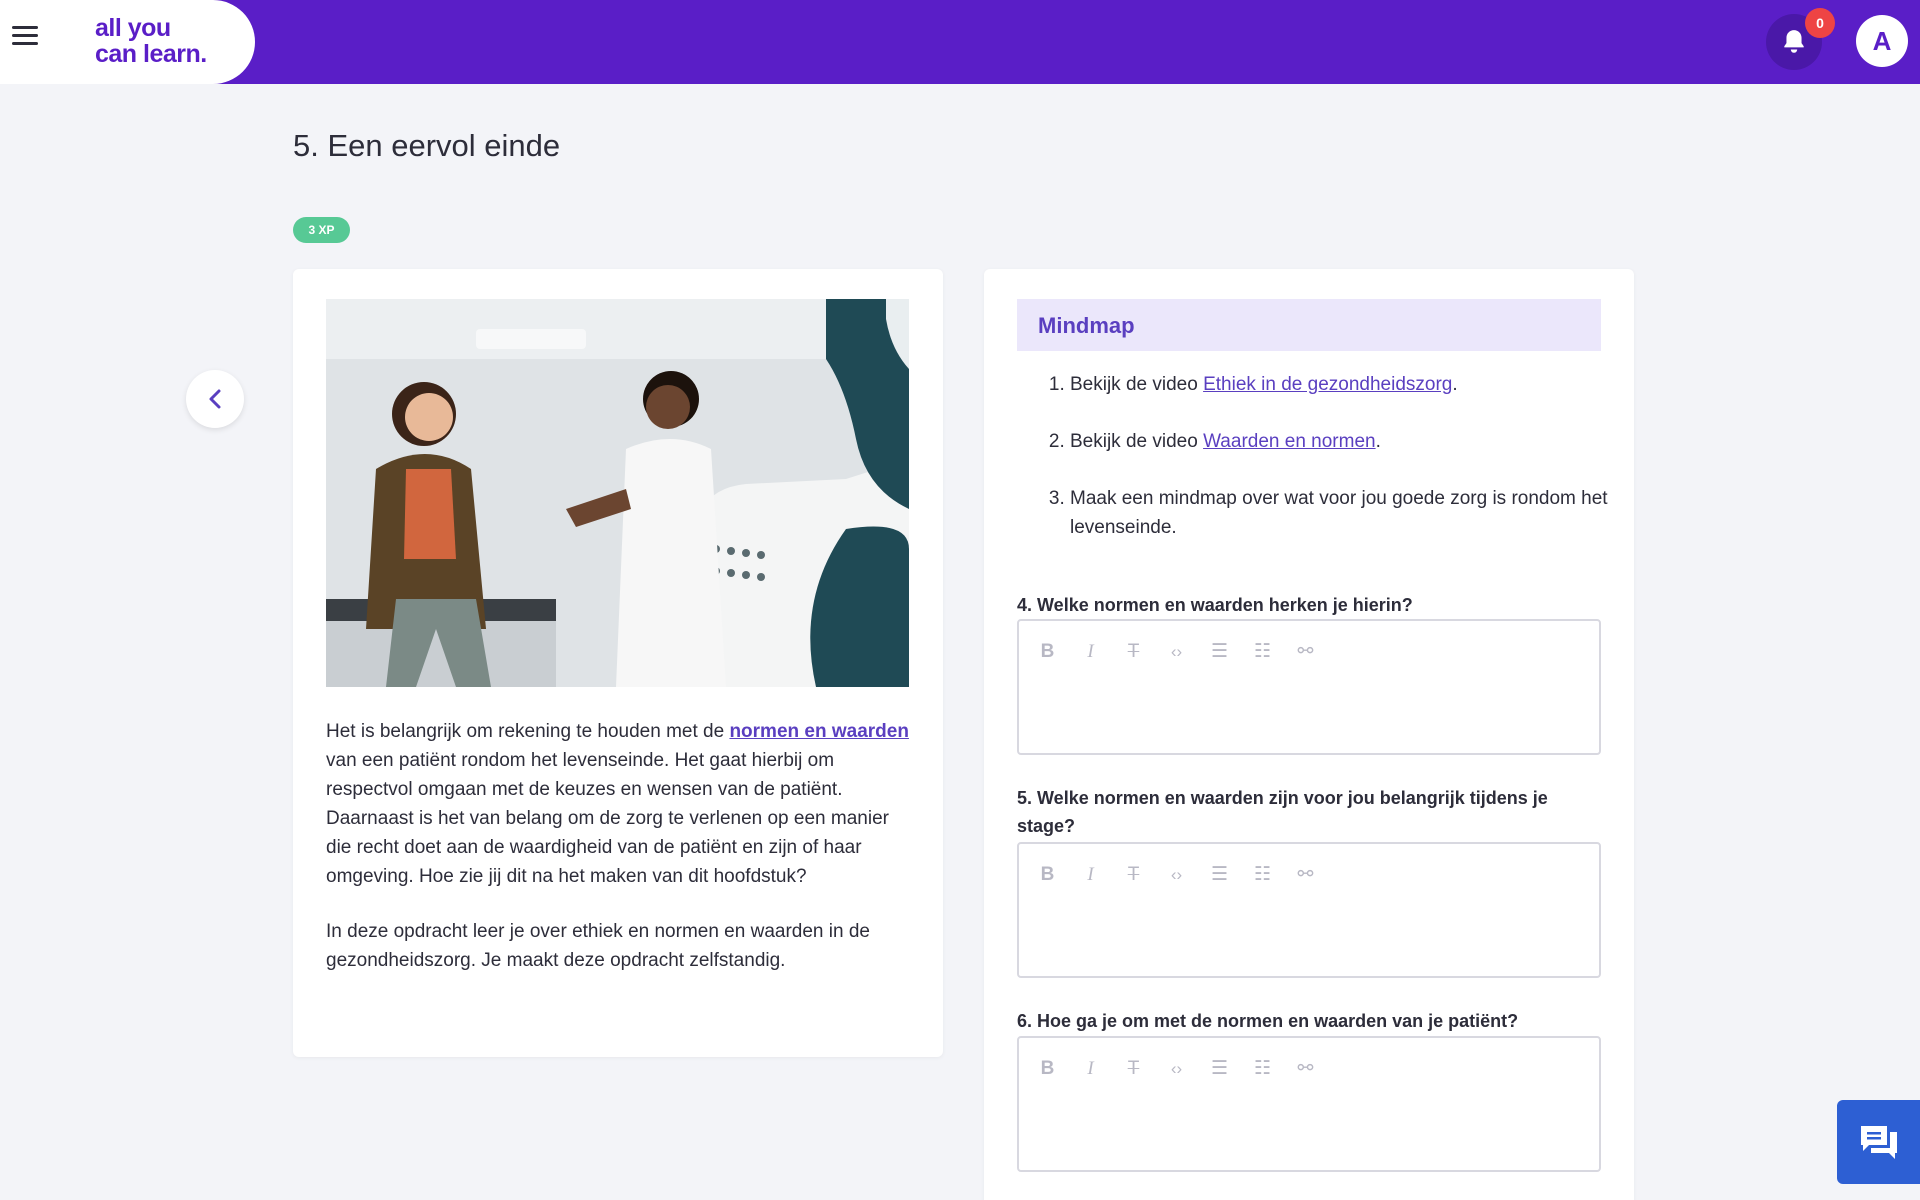 This screenshot has width=1920, height=1200. Describe the element at coordinates (25, 38) in the screenshot. I see `hamburger-menu-icon` at that location.